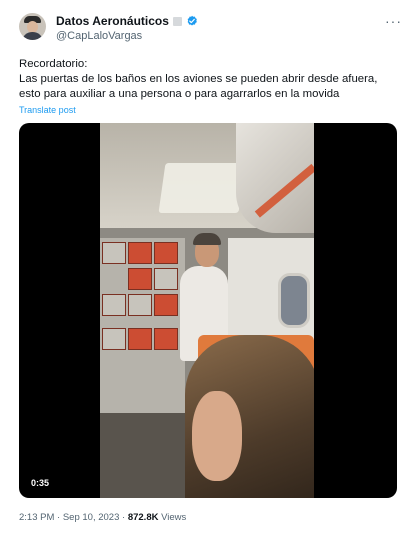 The image size is (420, 534). What do you see at coordinates (91, 517) in the screenshot?
I see `tweet-date: Sep 10, 2023` at bounding box center [91, 517].